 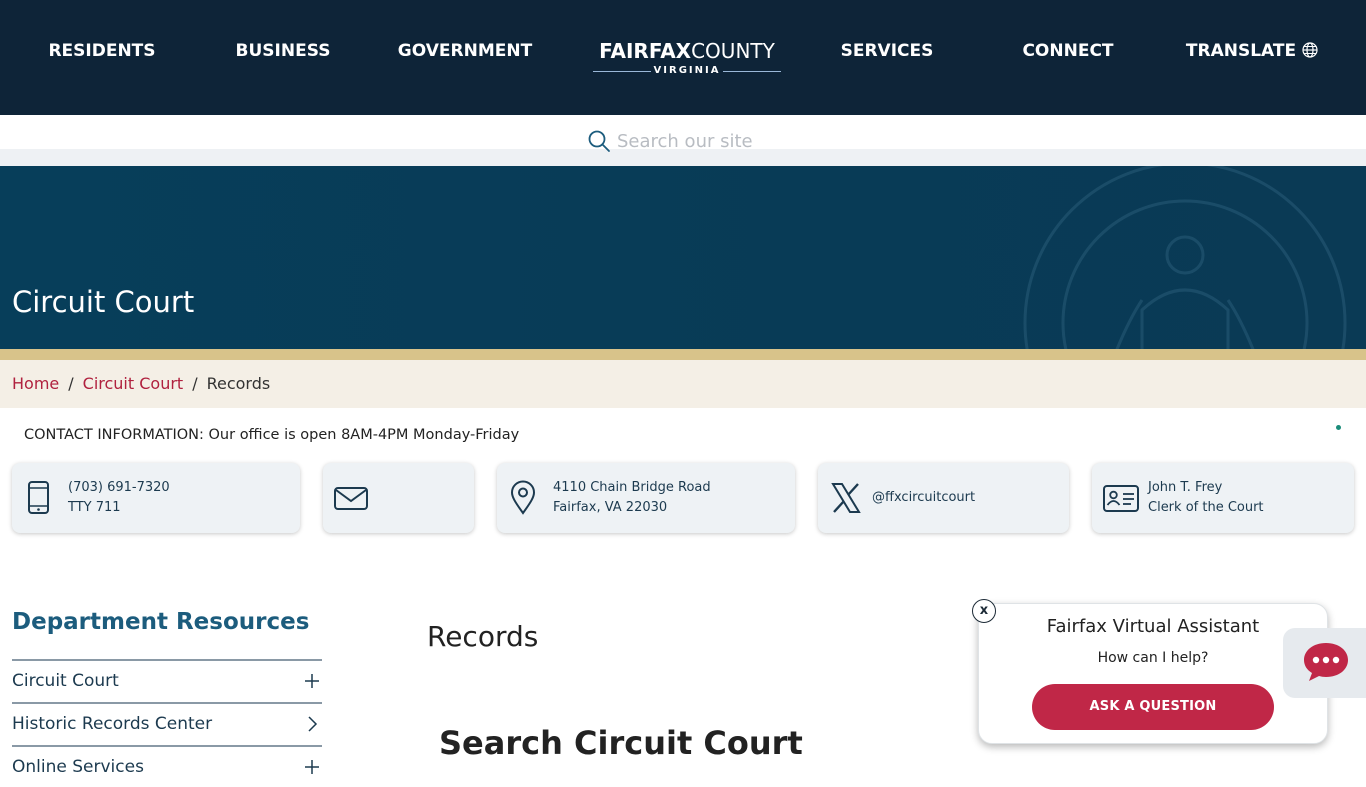 What do you see at coordinates (102, 51) in the screenshot?
I see `nav-residents: RESIDENTS` at bounding box center [102, 51].